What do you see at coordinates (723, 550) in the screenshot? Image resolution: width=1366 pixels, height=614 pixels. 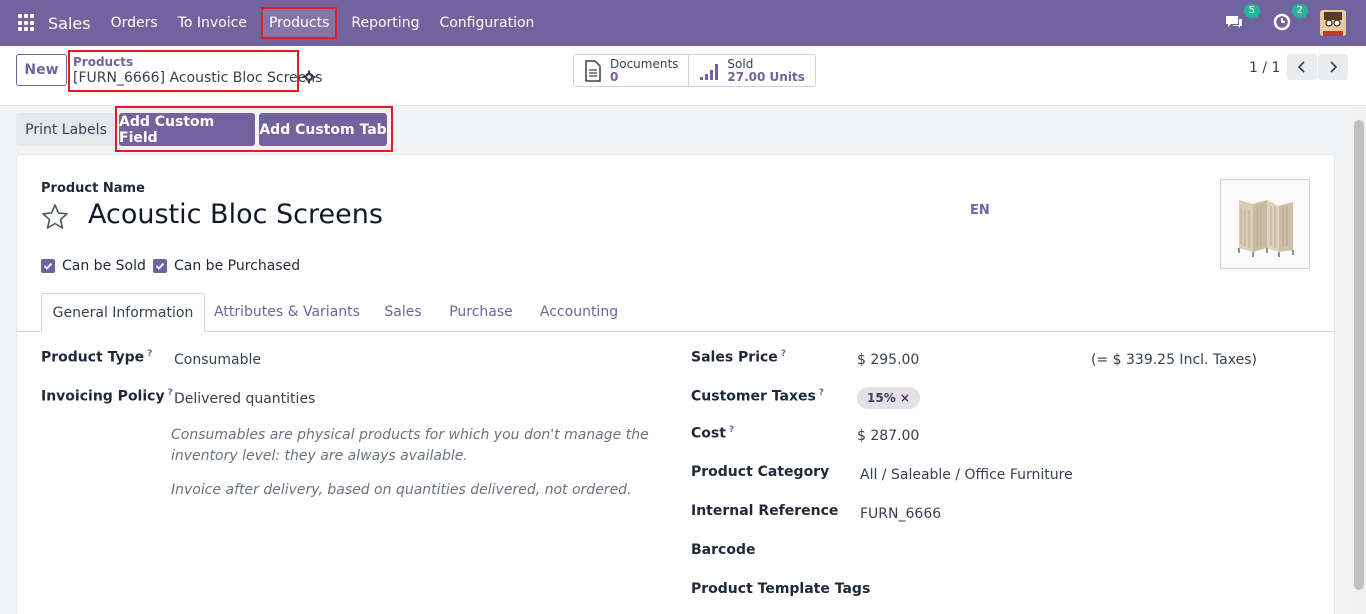 I see `barcode-label: Barcode` at bounding box center [723, 550].